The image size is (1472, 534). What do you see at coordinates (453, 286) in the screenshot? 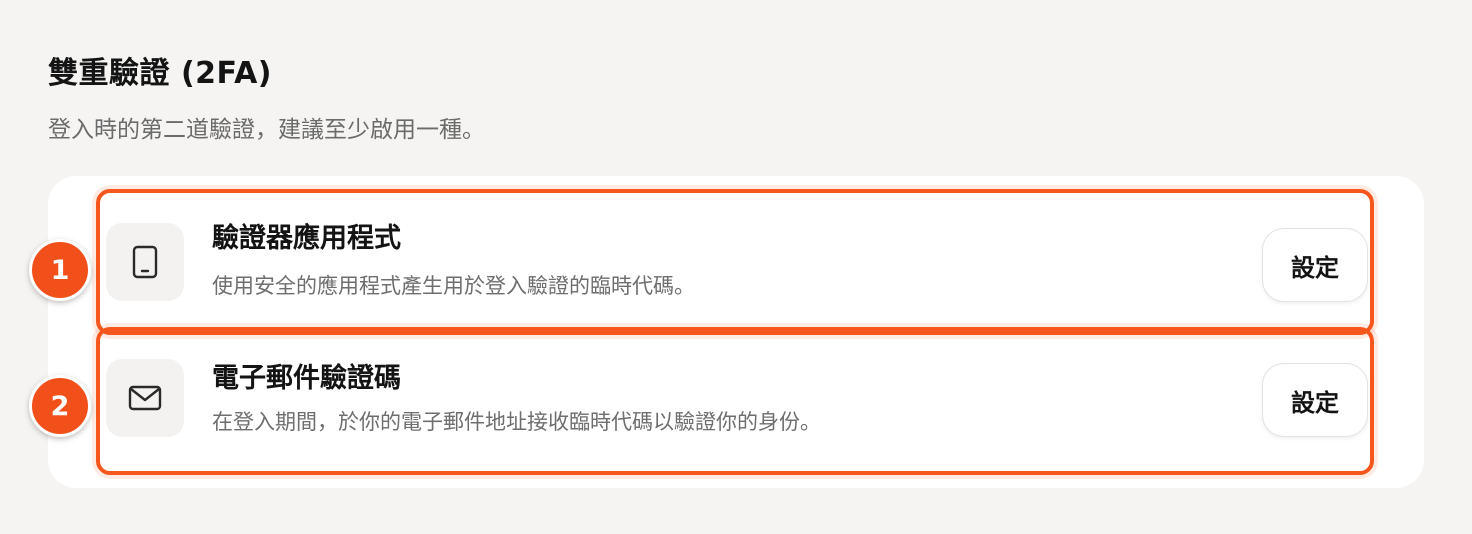
I see `method-description: 使用安全的應用程式產生用於登入驗證的臨時代碼。` at bounding box center [453, 286].